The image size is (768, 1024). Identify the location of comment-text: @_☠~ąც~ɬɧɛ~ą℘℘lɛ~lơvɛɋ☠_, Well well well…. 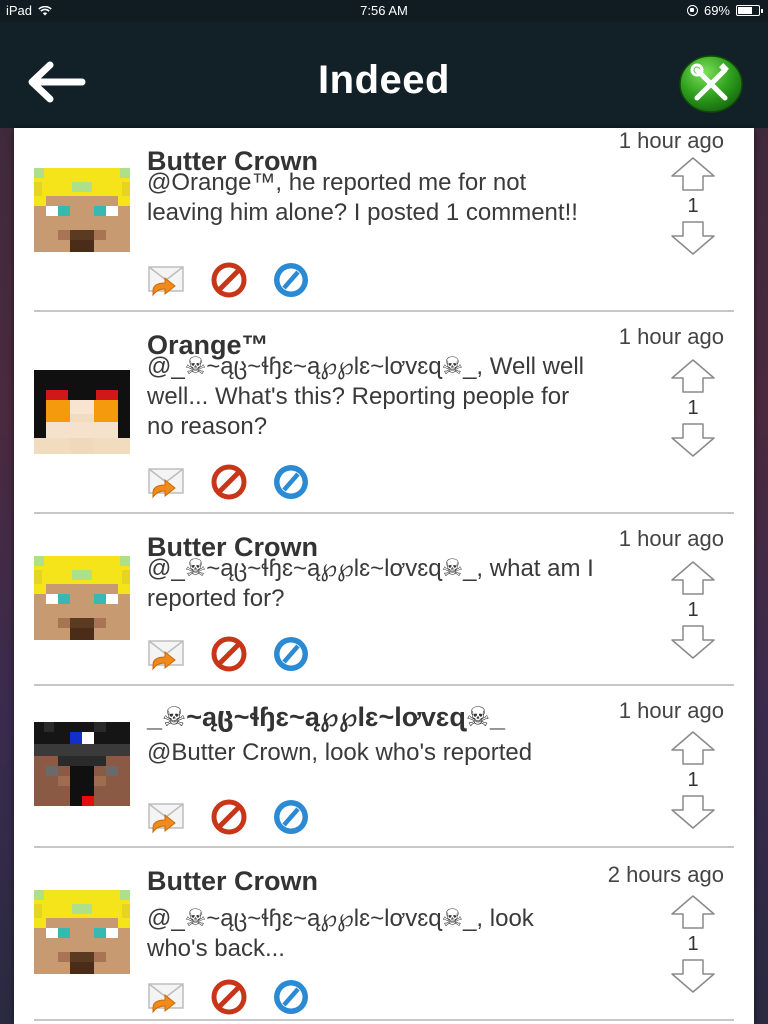
(366, 396).